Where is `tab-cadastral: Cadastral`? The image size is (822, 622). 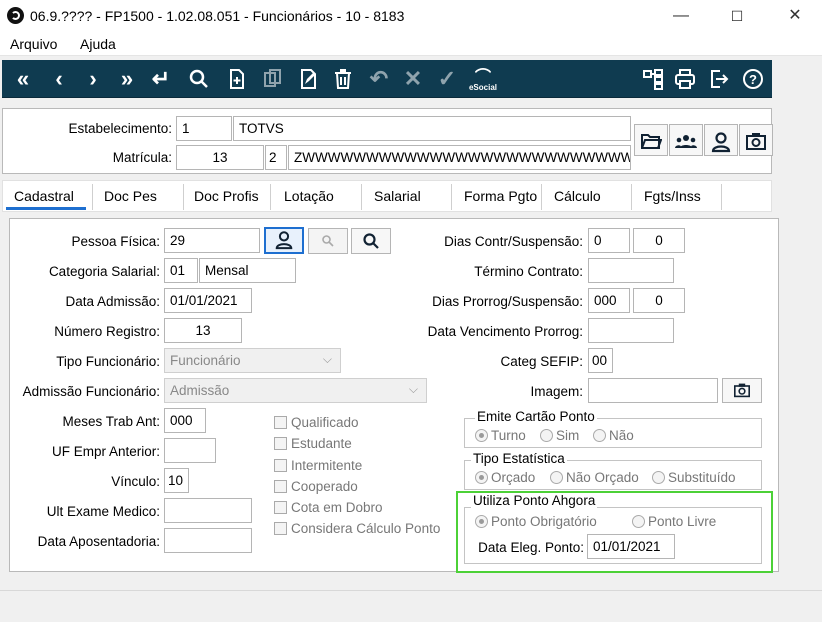 tab-cadastral: Cadastral is located at coordinates (44, 196).